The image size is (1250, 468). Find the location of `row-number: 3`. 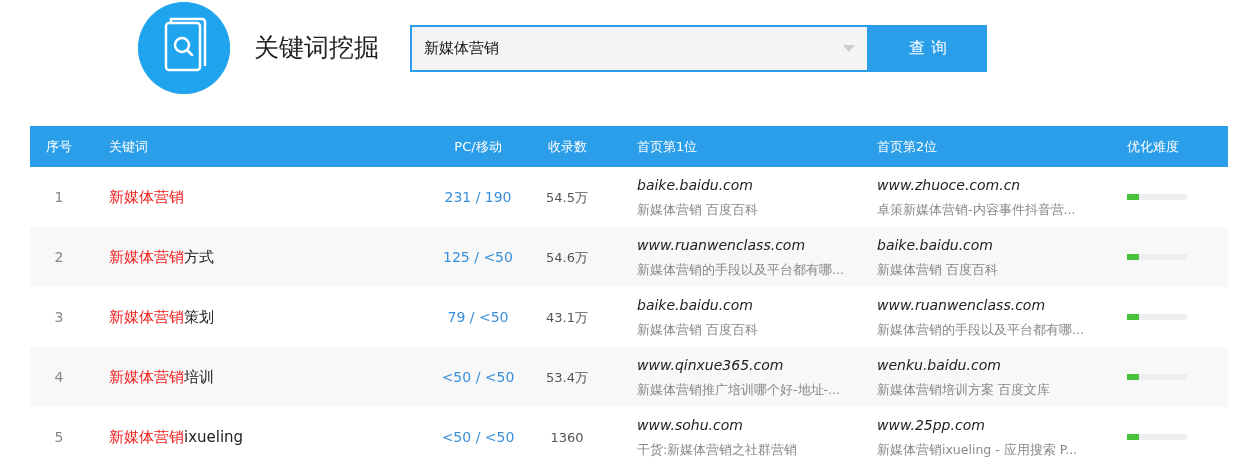

row-number: 3 is located at coordinates (59, 317).